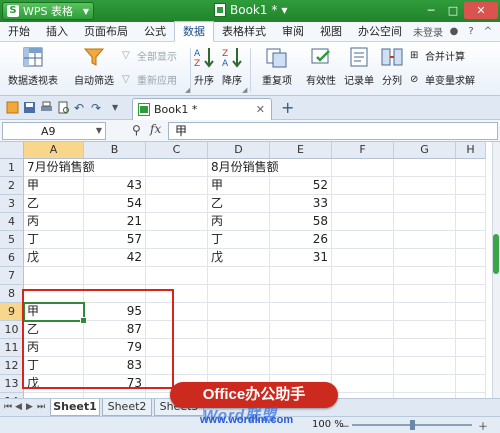 The width and height of the screenshot is (500, 433). Describe the element at coordinates (471, 276) in the screenshot. I see `cell-h7` at that location.